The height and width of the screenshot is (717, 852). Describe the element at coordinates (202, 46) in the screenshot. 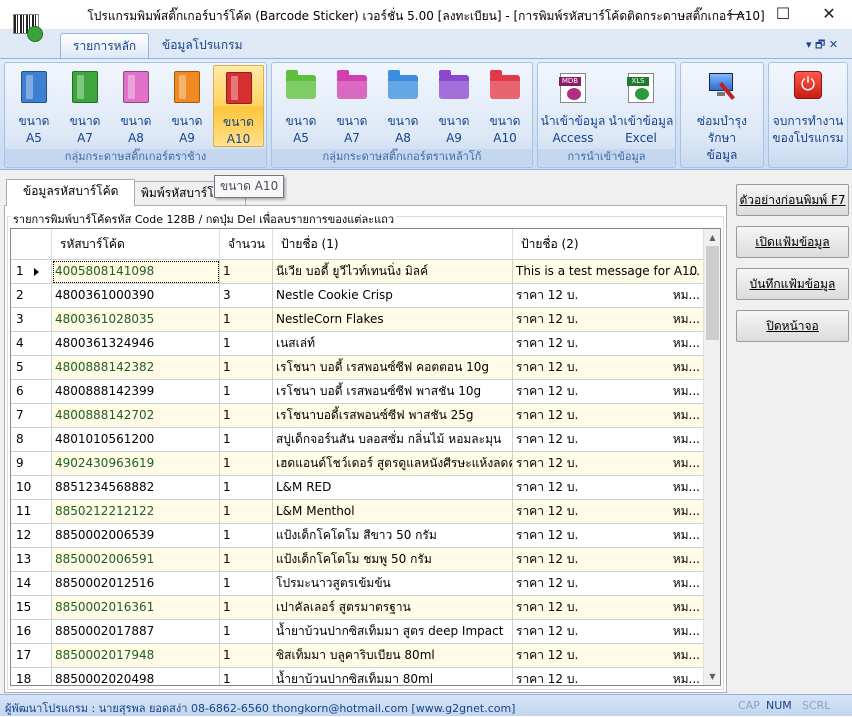

I see `tab-program-info: ข้อมูลโปรแกรม` at that location.